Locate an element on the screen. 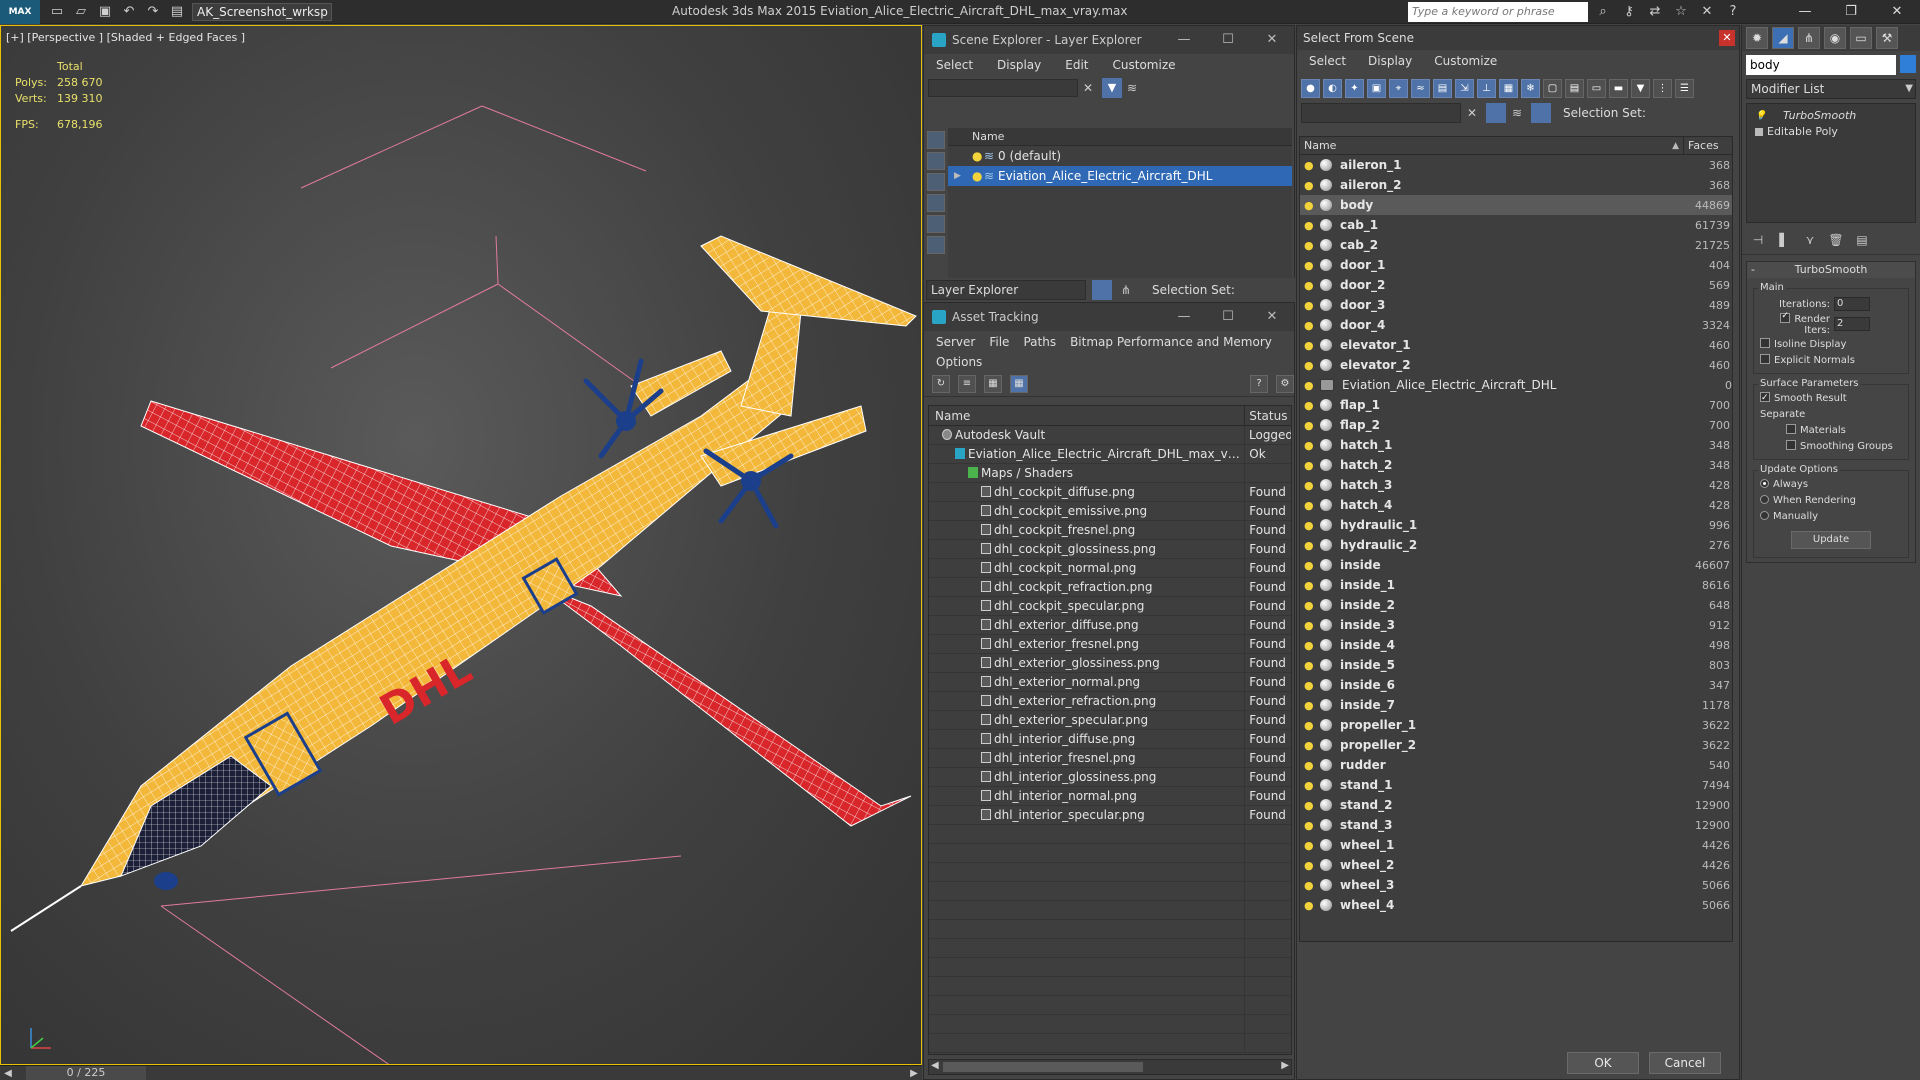  sfs-filter-options-icon: ⋮ is located at coordinates (1662, 88).